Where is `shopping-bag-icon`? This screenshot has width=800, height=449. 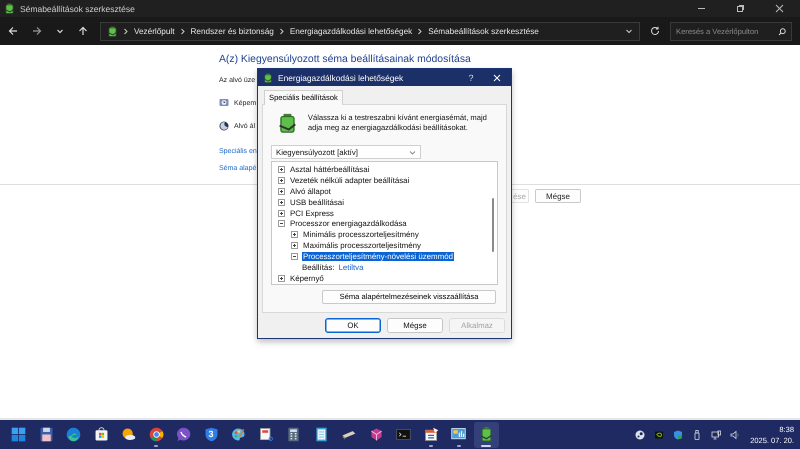 shopping-bag-icon is located at coordinates (101, 434).